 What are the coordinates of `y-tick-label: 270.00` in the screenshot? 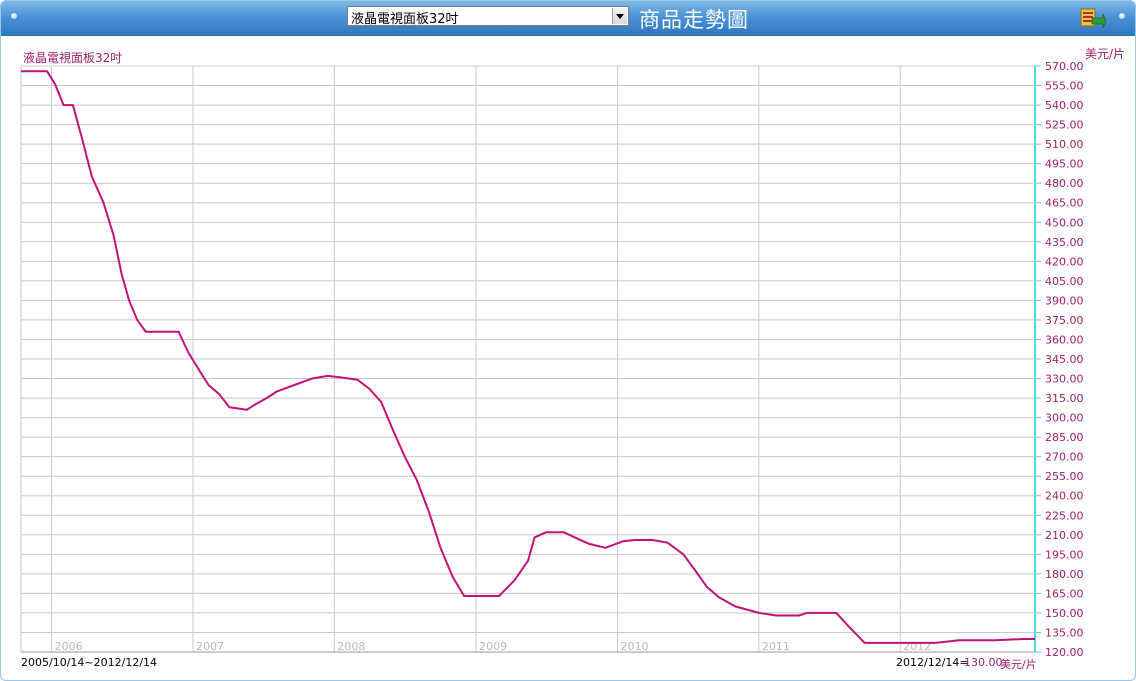 It's located at (1064, 457).